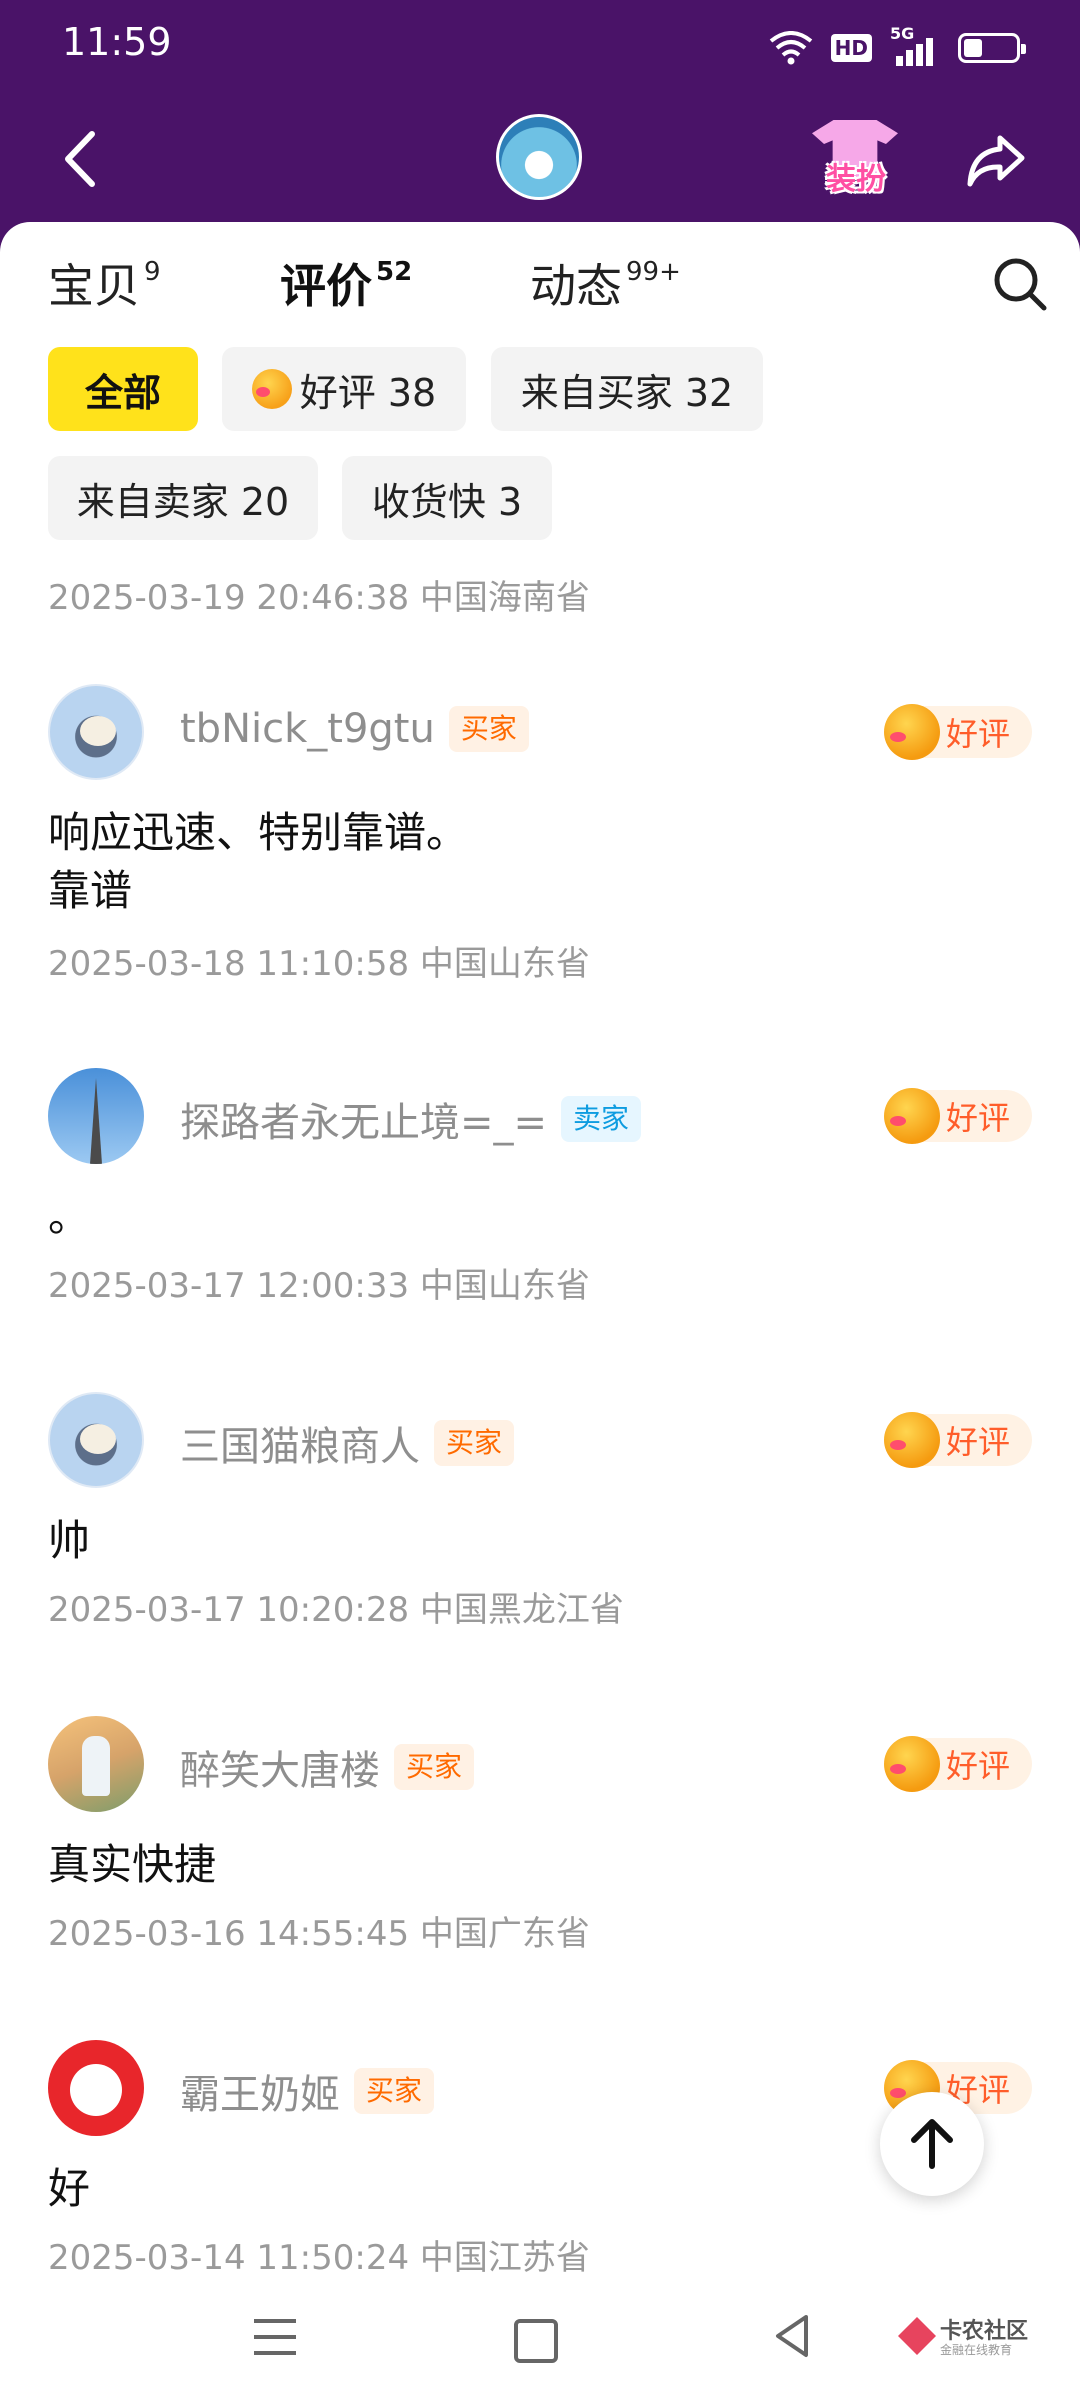 The height and width of the screenshot is (2408, 1080). Describe the element at coordinates (992, 48) in the screenshot. I see `battery-icon` at that location.